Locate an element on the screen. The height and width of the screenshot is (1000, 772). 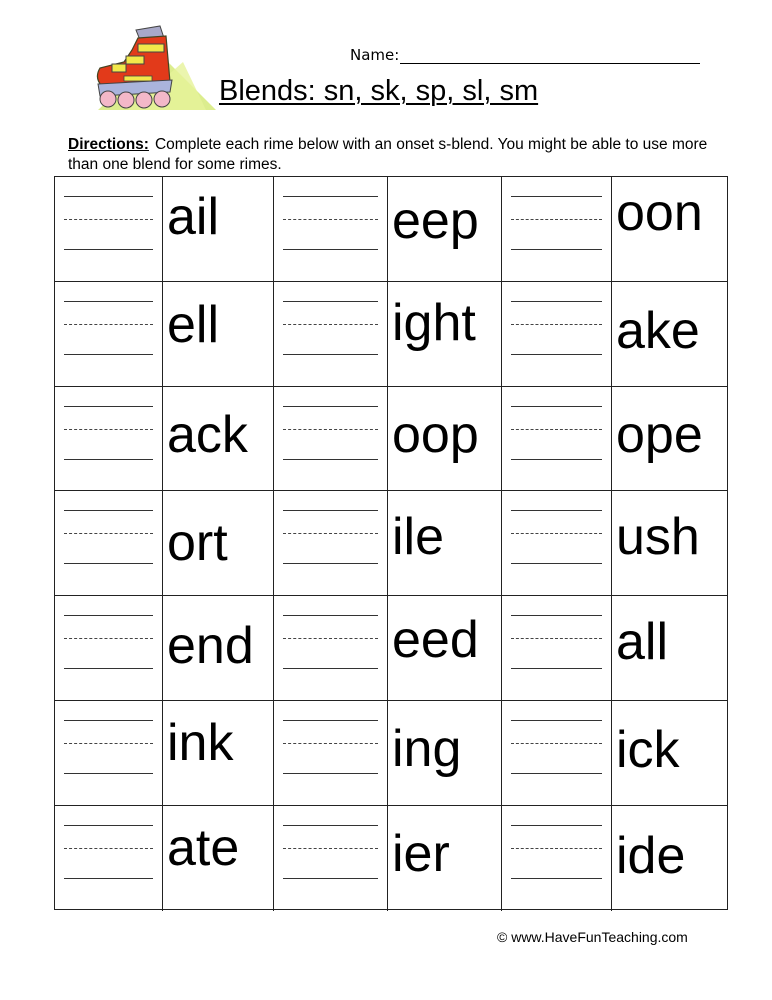
rime-cell: ush is located at coordinates (669, 544).